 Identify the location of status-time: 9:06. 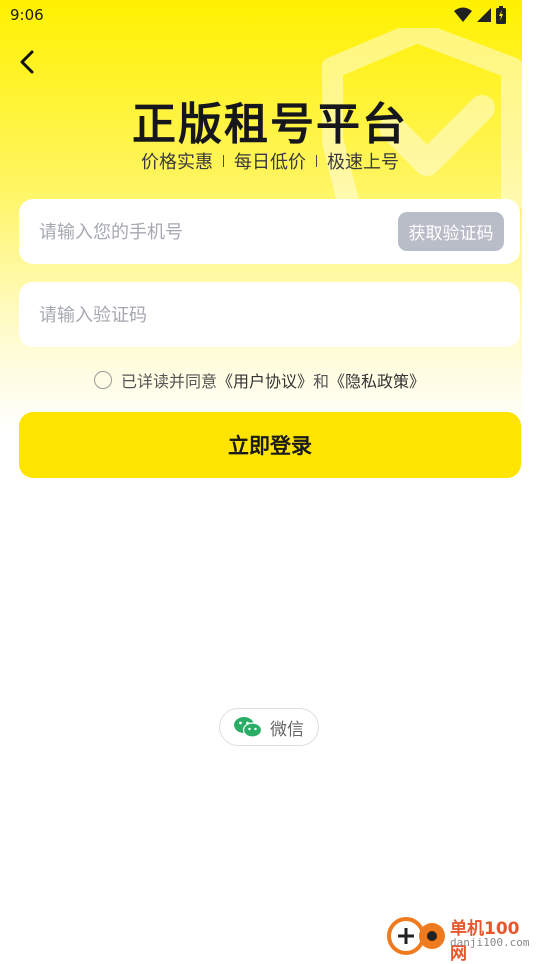
(27, 15).